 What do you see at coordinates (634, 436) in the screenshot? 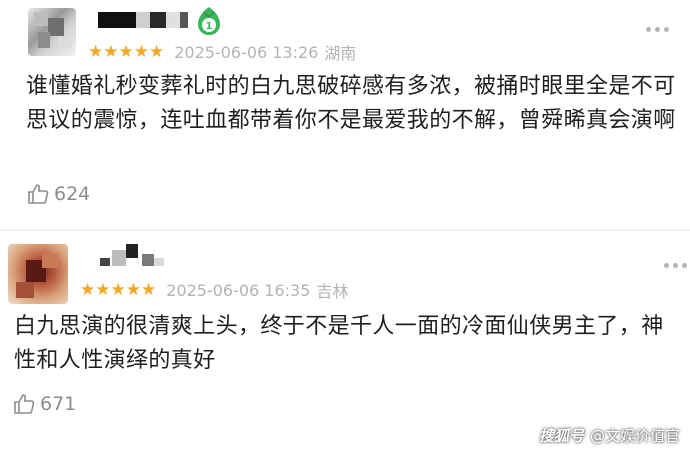
I see `watermark-account: @文娱价值官` at bounding box center [634, 436].